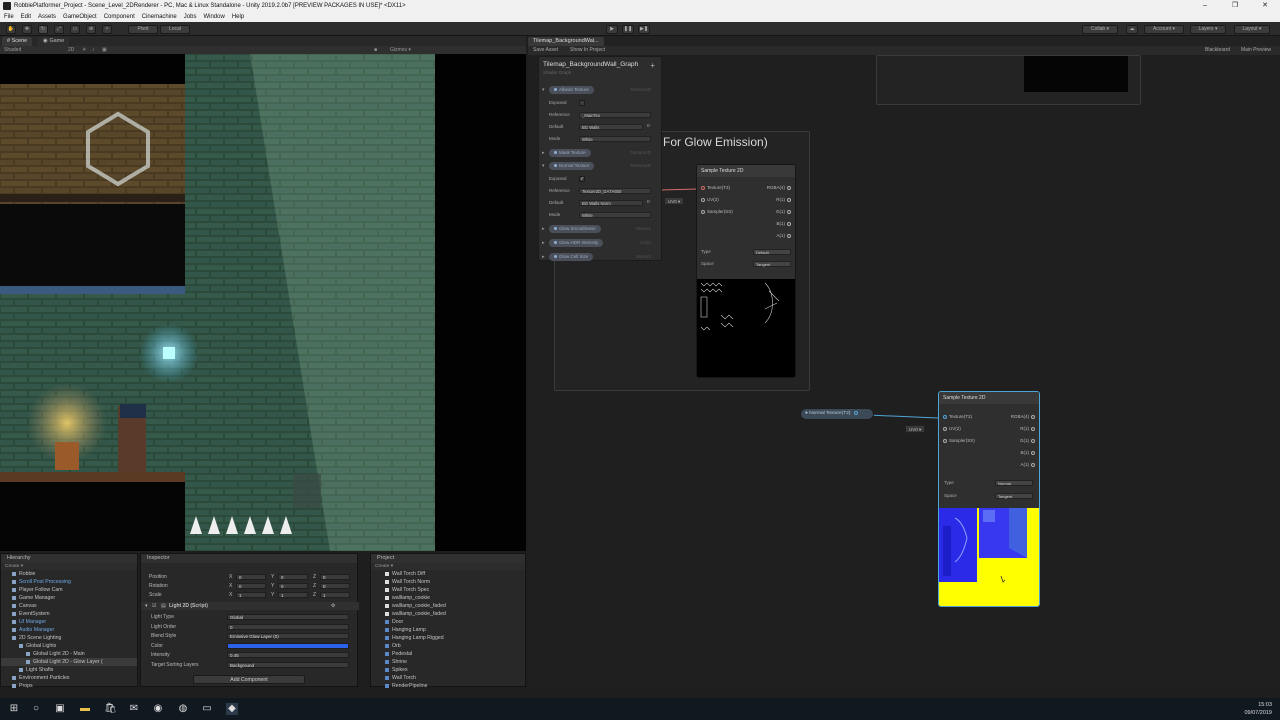  What do you see at coordinates (448, 686) in the screenshot?
I see `project-asset-item: RenderPipeline` at bounding box center [448, 686].